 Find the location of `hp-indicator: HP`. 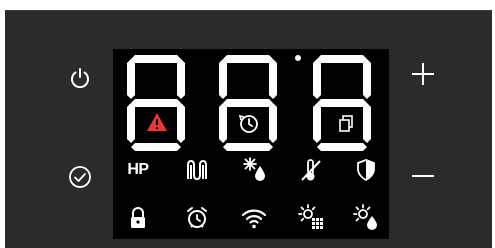

hp-indicator: HP is located at coordinates (138, 170).